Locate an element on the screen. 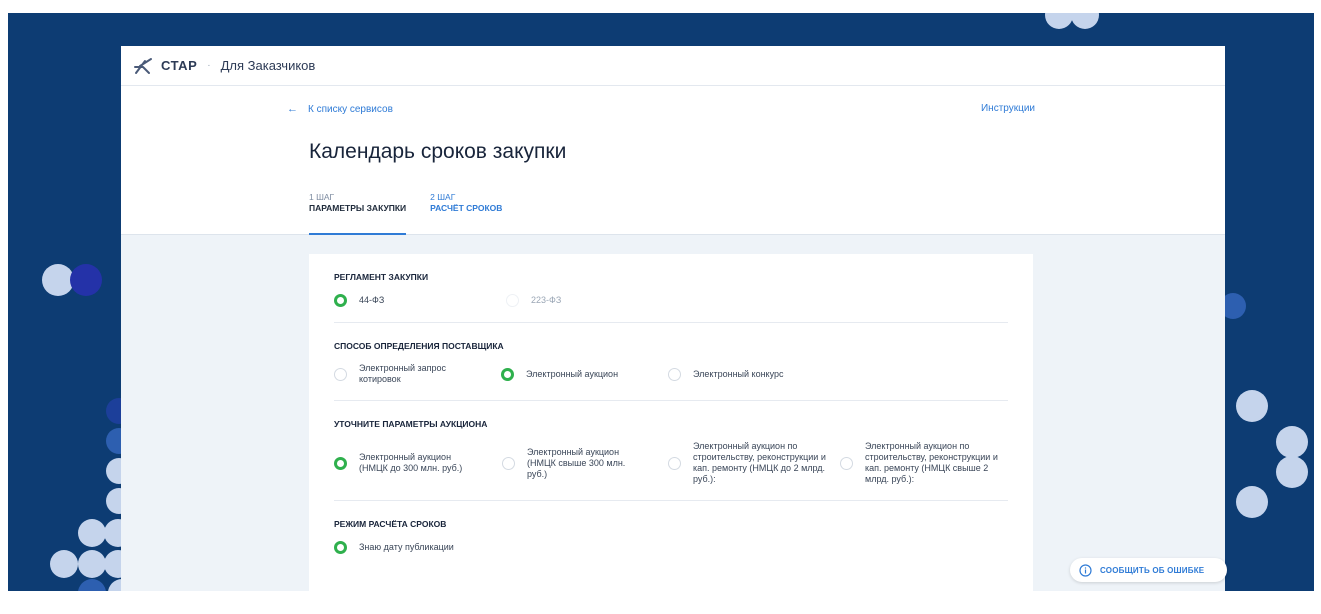 This screenshot has width=1321, height=614. radio-quotation-request: Электронный запрос котировок is located at coordinates (417, 374).